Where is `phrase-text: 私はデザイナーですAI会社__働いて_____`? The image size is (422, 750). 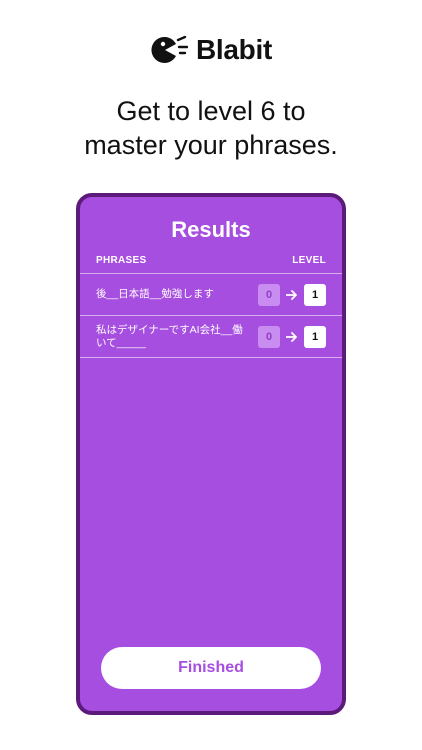 phrase-text: 私はデザイナーですAI会社__働いて_____ is located at coordinates (169, 336).